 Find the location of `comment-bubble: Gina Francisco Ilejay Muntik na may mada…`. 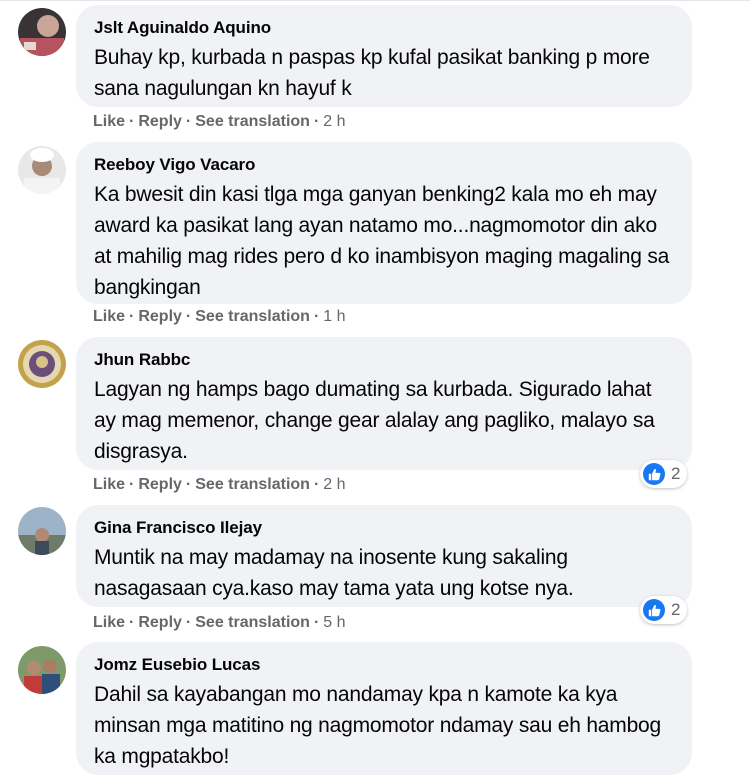

comment-bubble: Gina Francisco Ilejay Muntik na may mada… is located at coordinates (384, 556).